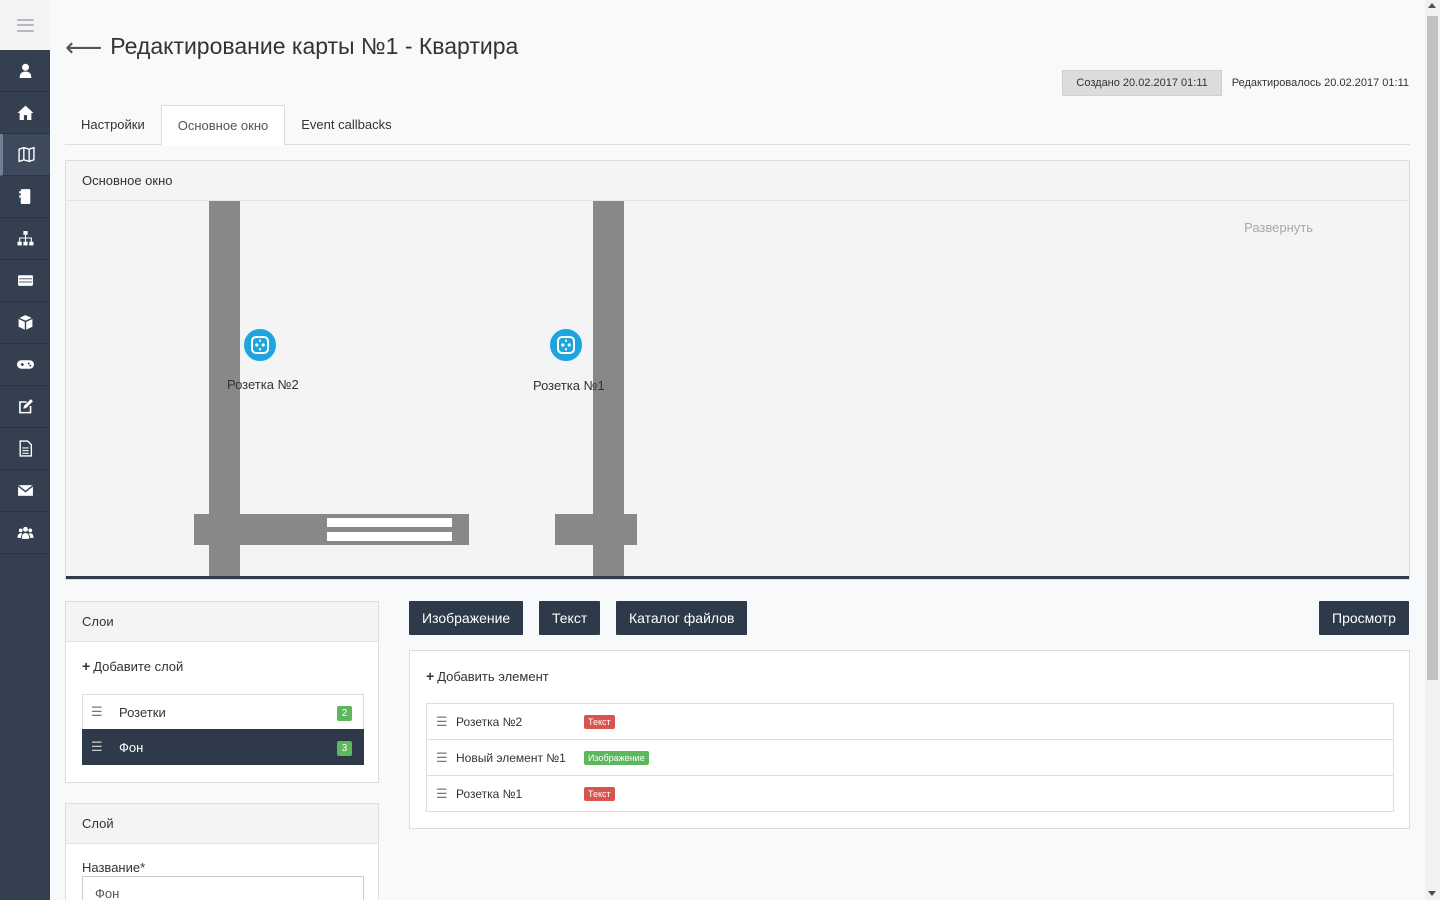 The image size is (1440, 900). I want to click on tab-bar: Настройки Основное окно Event callbacks, so click(737, 125).